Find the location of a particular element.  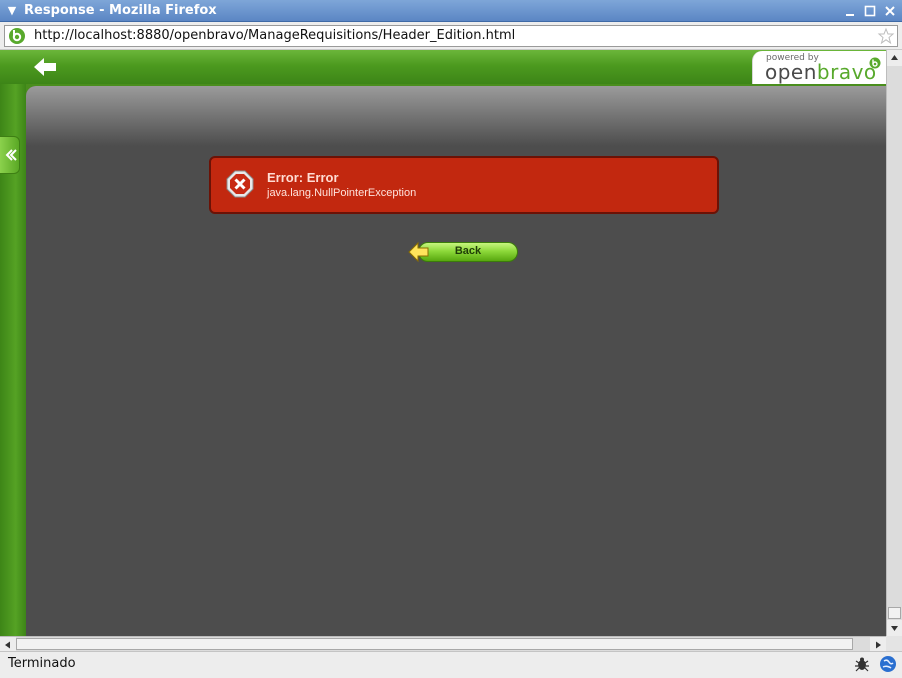

collapse-menu-tab is located at coordinates (10, 155).